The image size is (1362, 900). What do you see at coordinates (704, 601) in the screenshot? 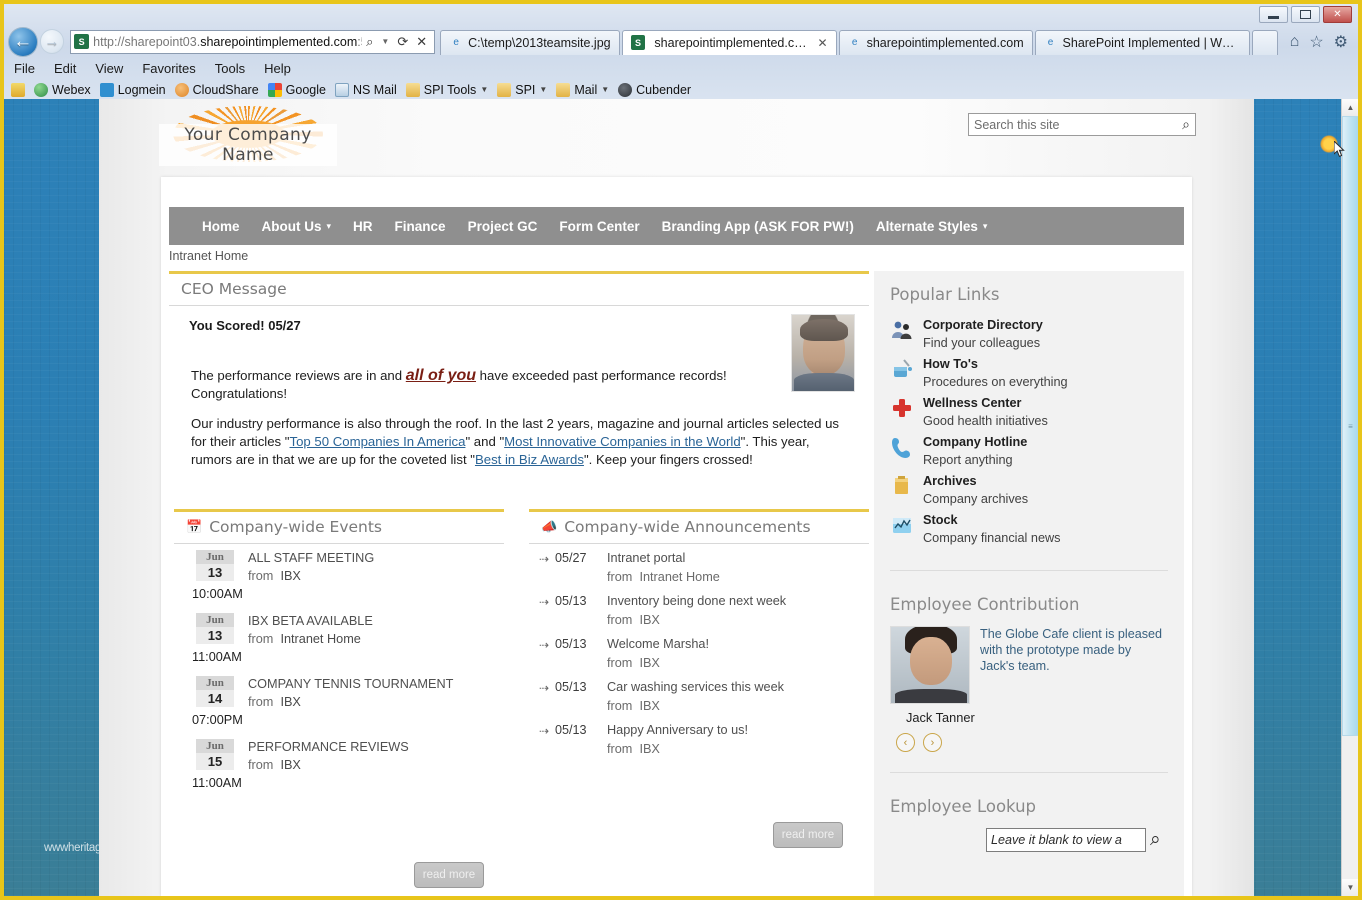
I see `announcement-title: Inventory being done next week` at bounding box center [704, 601].